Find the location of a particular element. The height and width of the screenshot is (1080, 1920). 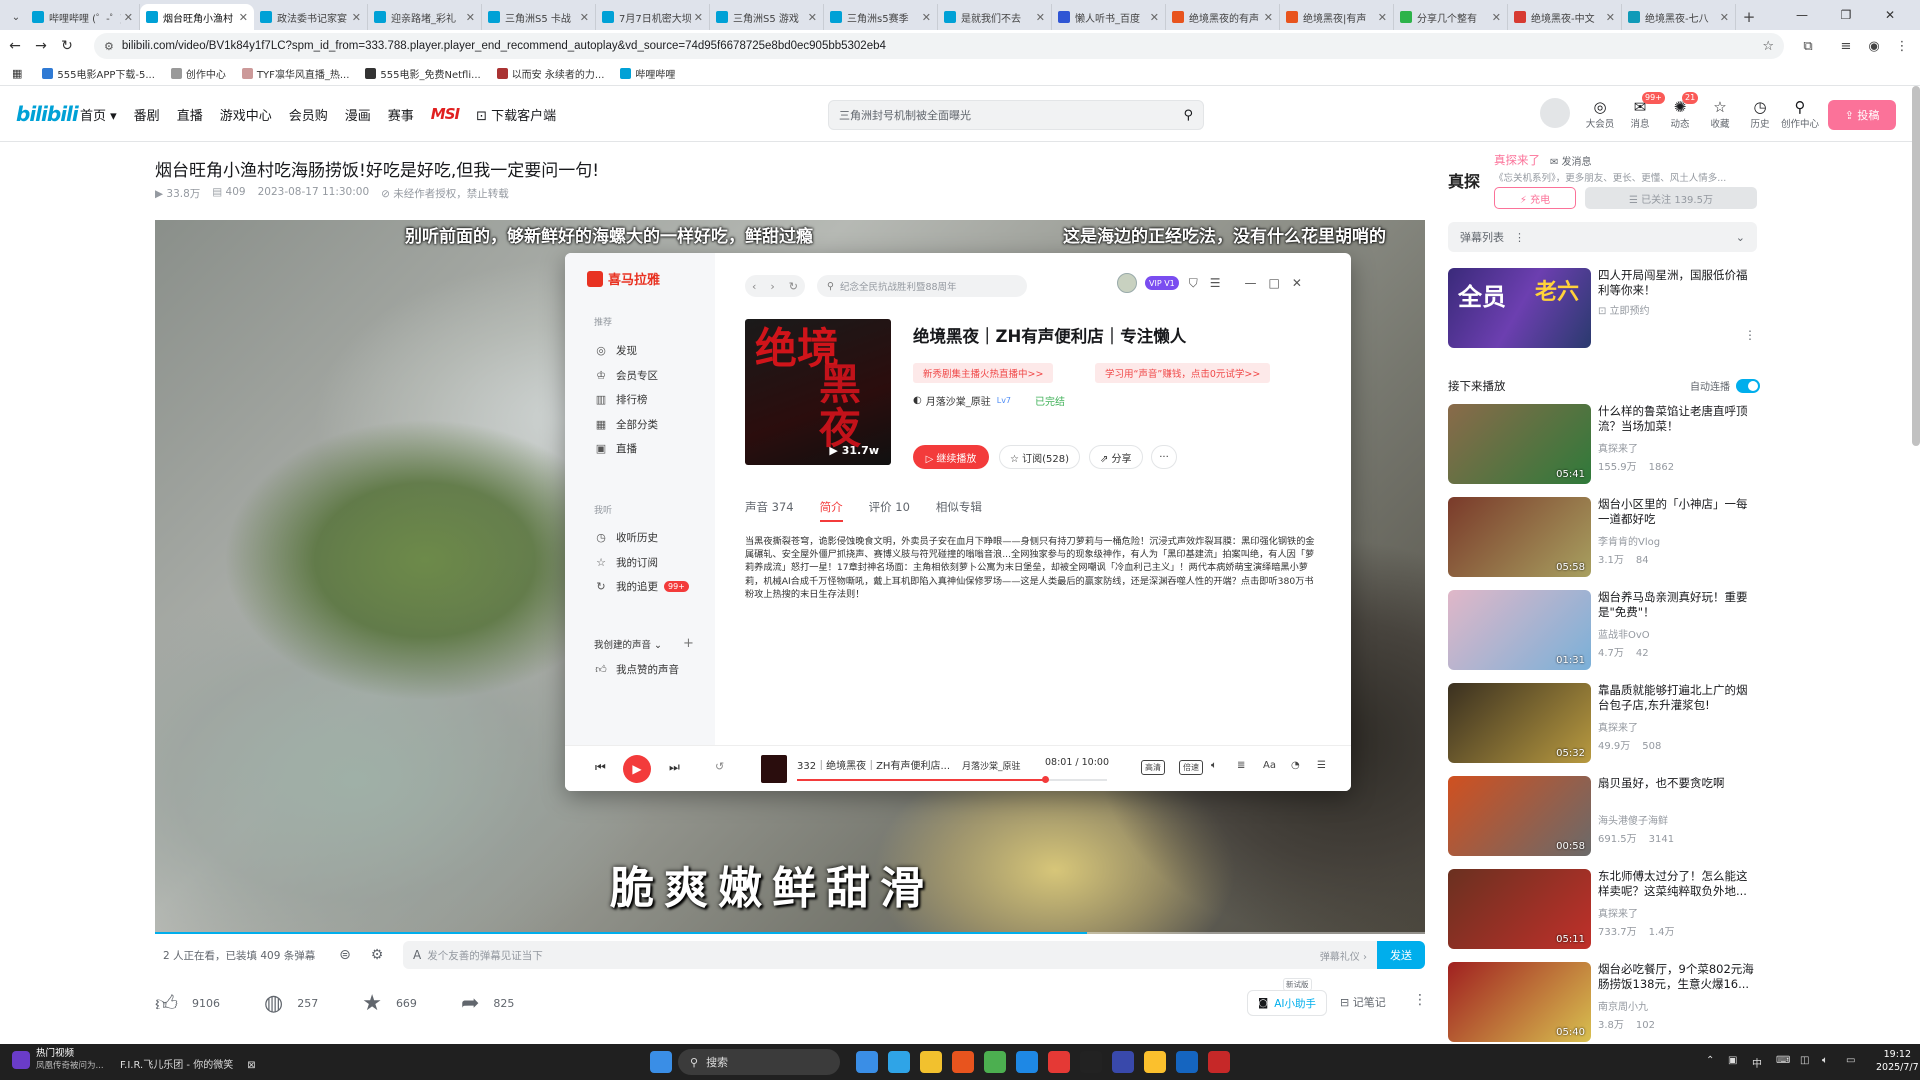

browser-tab: 哔哩哔哩 (゜-゜)つロ✕ is located at coordinates (83, 17).